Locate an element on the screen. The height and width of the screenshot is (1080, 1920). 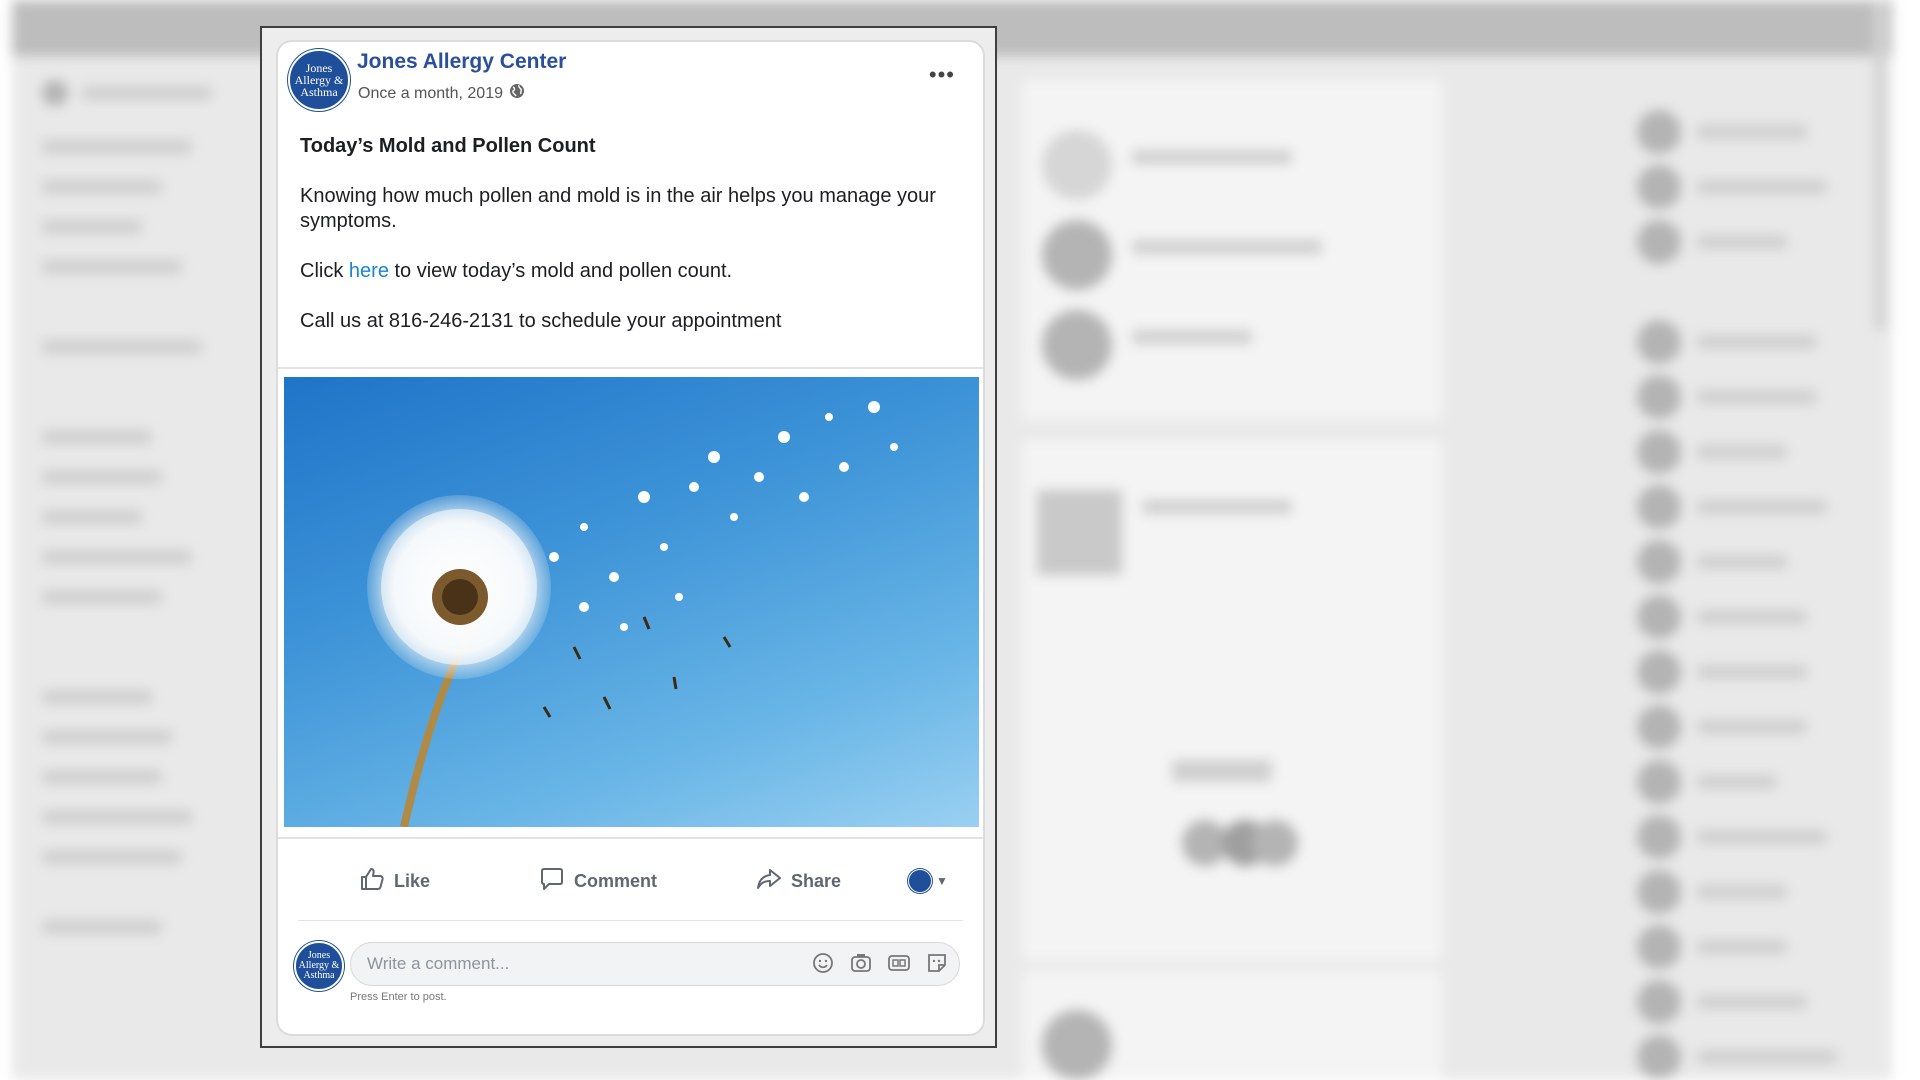
page-avatar-small is located at coordinates (920, 881).